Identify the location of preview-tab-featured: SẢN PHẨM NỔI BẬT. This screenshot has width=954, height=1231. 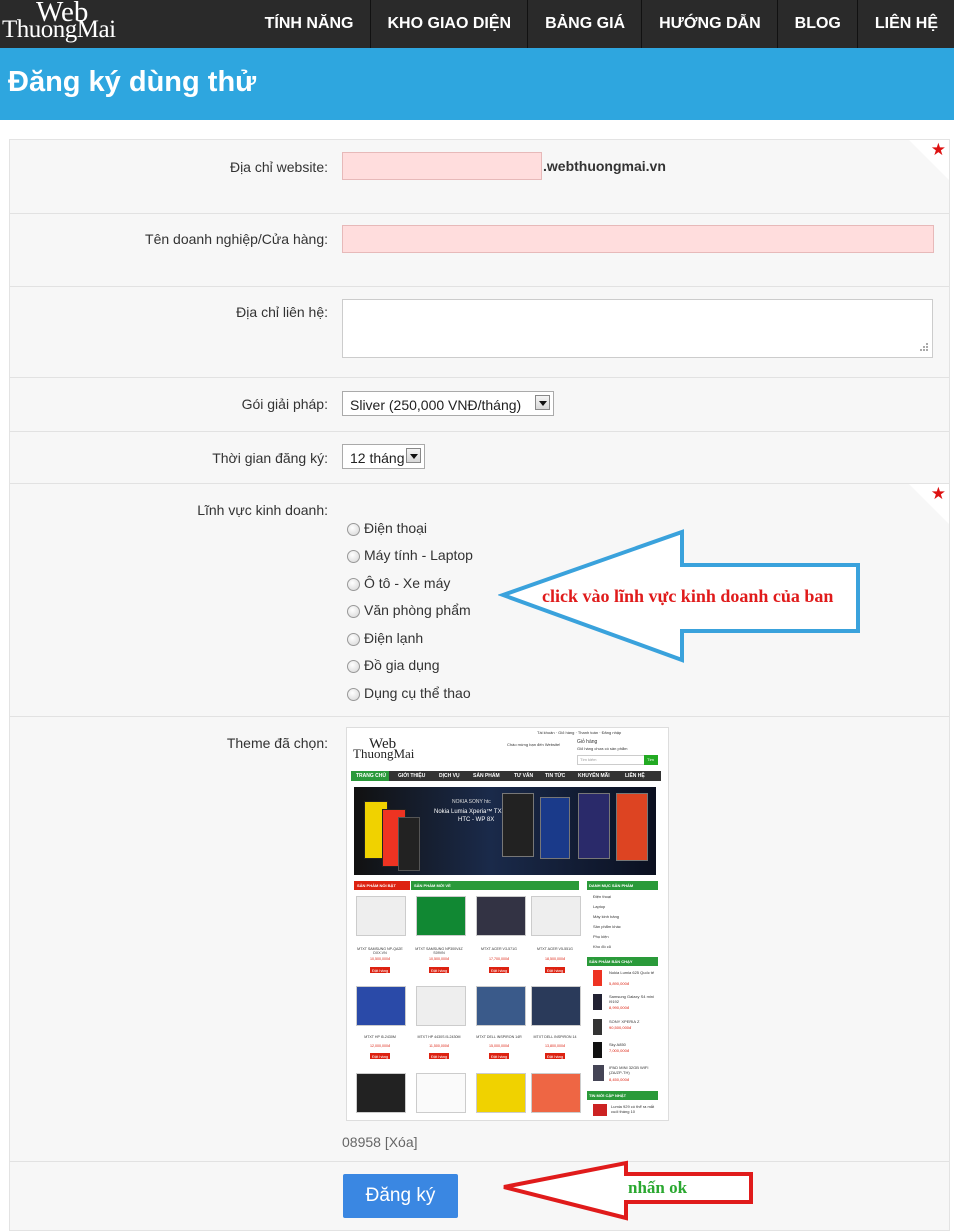
(382, 885).